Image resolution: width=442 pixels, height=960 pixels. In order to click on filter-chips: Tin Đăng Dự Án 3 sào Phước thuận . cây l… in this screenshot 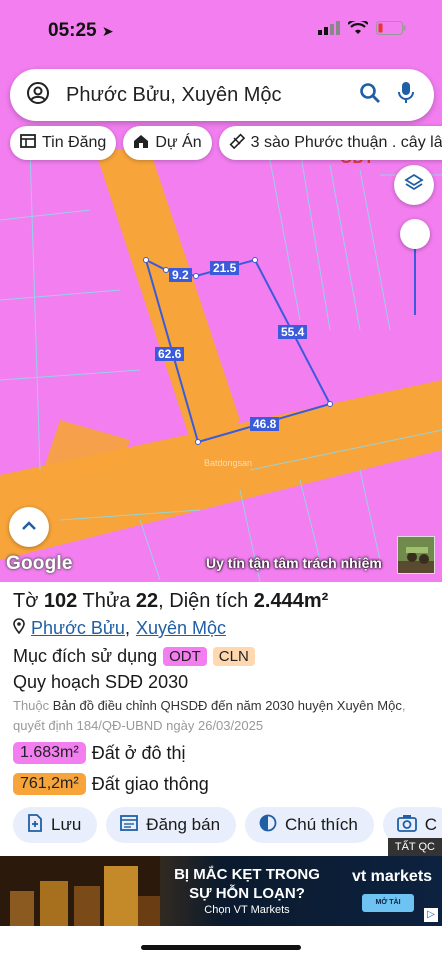, I will do `click(226, 143)`.